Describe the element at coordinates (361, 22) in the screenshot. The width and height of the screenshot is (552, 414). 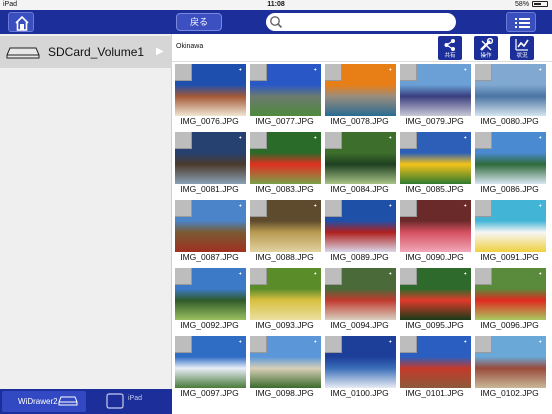
I see `search-field` at that location.